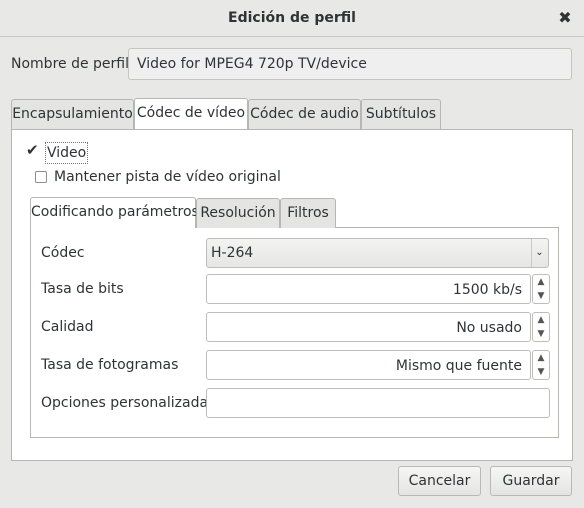 The image size is (584, 508). Describe the element at coordinates (67, 327) in the screenshot. I see `quality-label: Calidad` at that location.